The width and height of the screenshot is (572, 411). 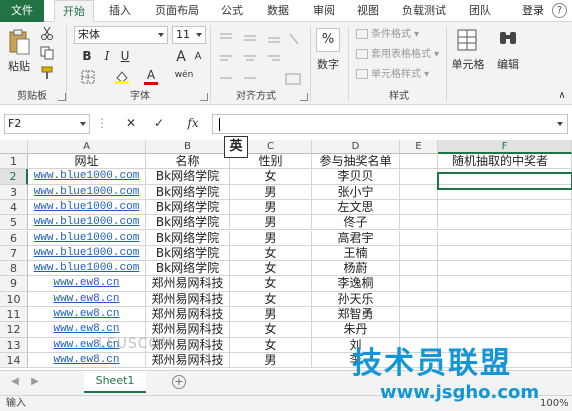 What do you see at coordinates (87, 238) in the screenshot?
I see `cell-a6: www.blue1000.com` at bounding box center [87, 238].